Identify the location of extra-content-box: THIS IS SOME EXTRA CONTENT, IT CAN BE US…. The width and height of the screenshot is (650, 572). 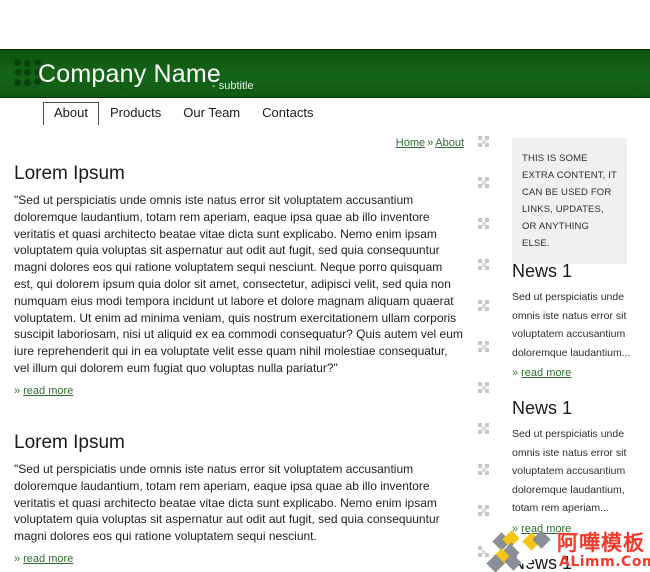
(569, 201).